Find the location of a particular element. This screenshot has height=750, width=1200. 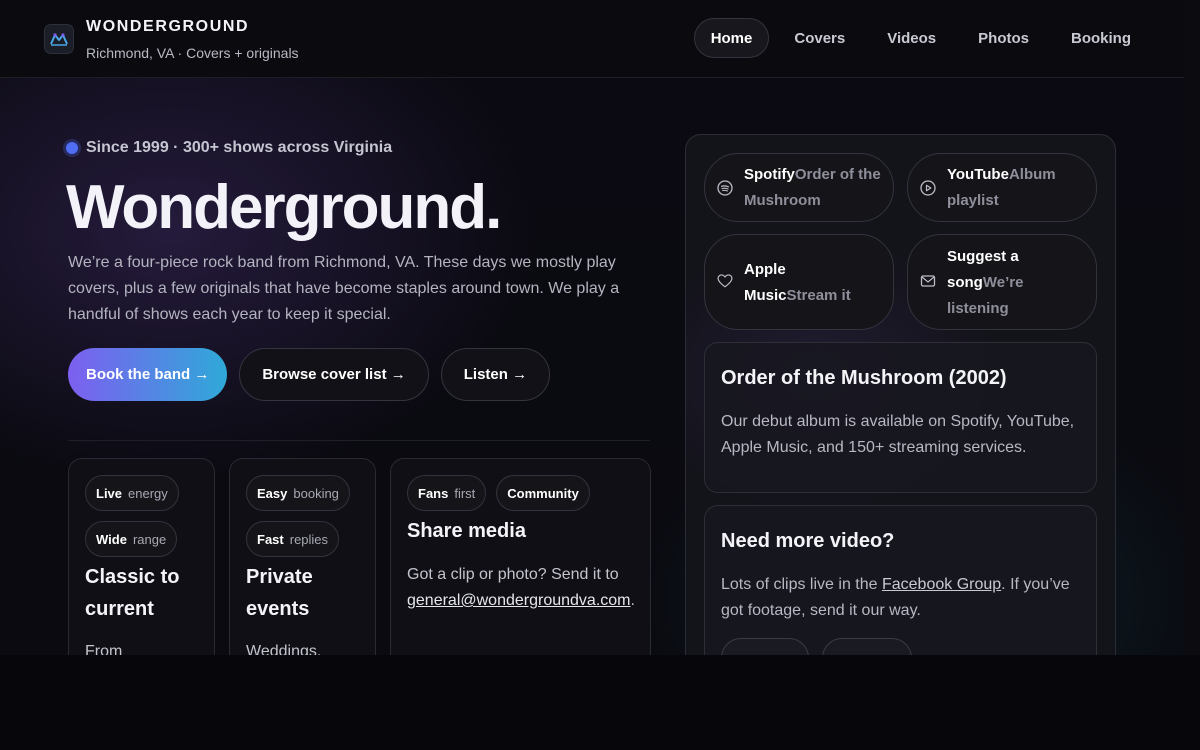

page-scrollbar is located at coordinates (1192, 327).